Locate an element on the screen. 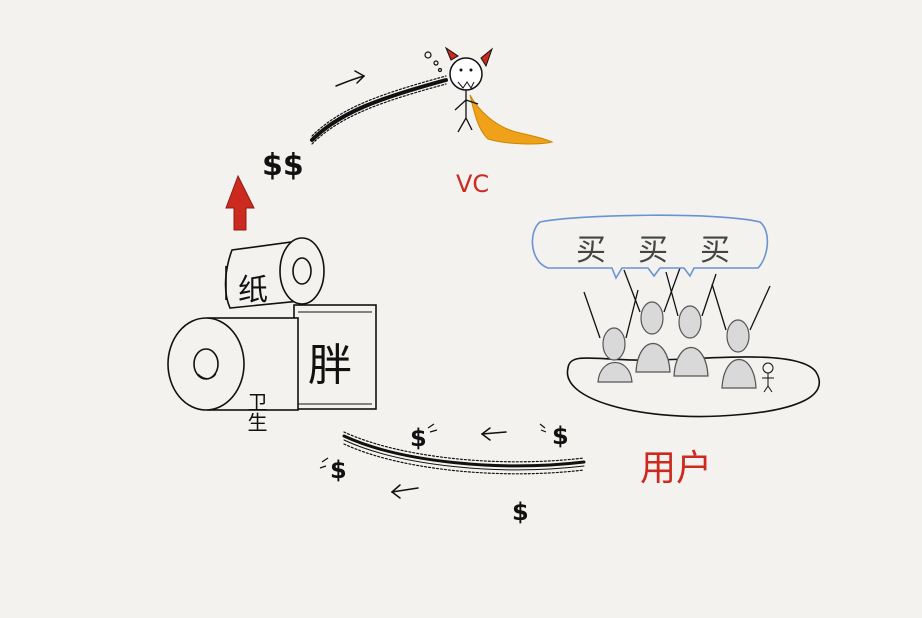 The image size is (922, 618). red-arrow-icon is located at coordinates (240, 202).